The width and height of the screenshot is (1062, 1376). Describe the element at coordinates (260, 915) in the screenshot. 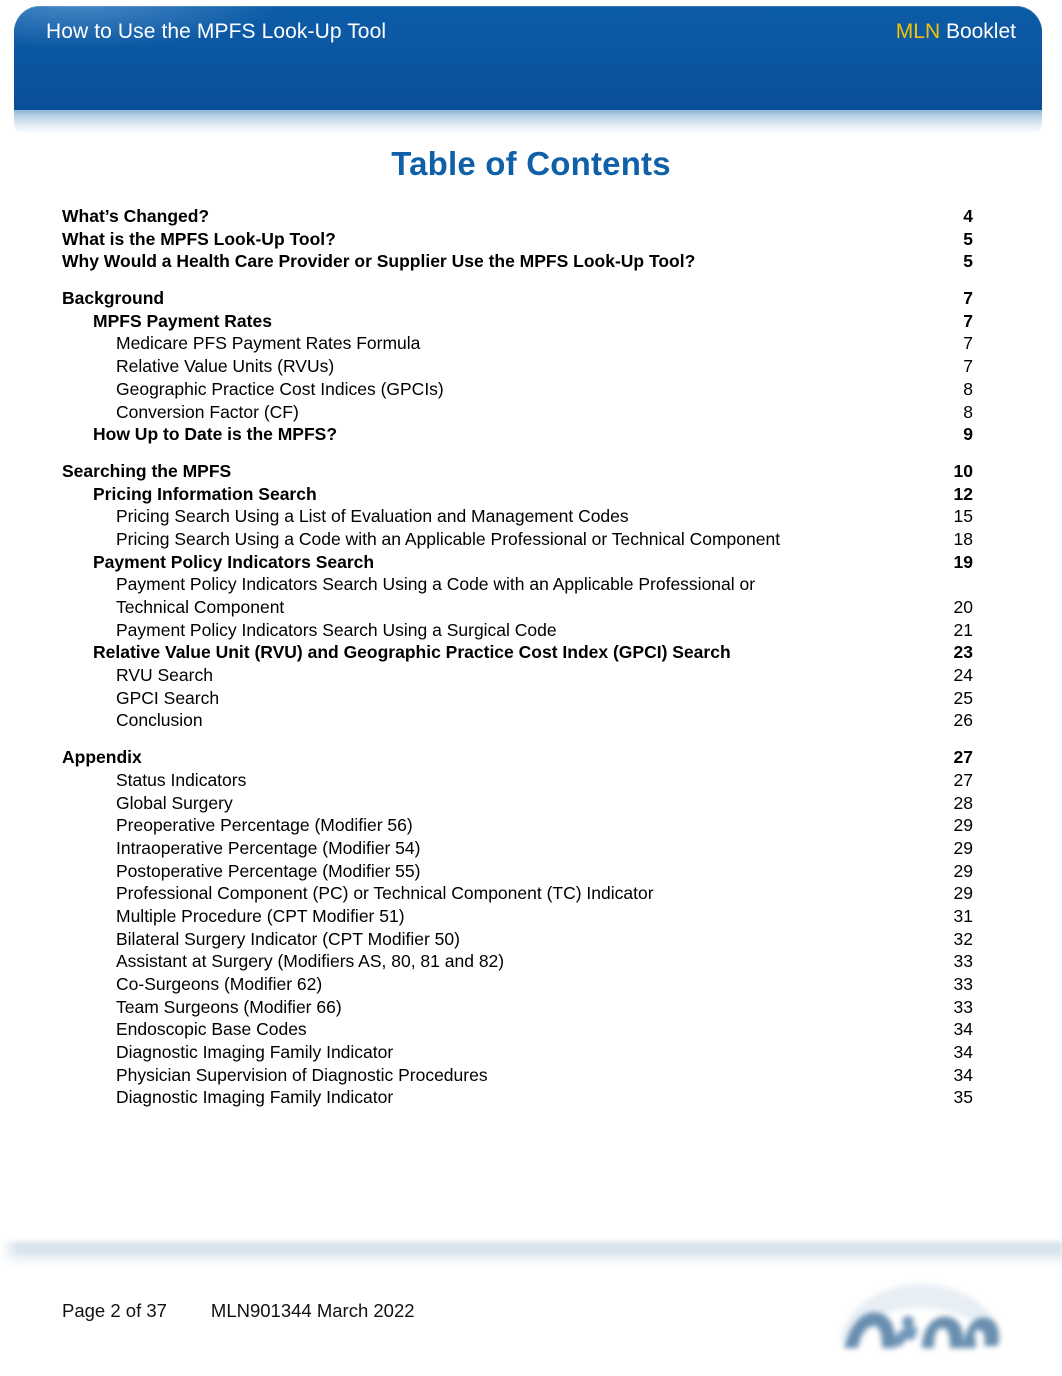

I see `toc-entry-label: Multiple Procedure (CPT Modifier 51)` at that location.